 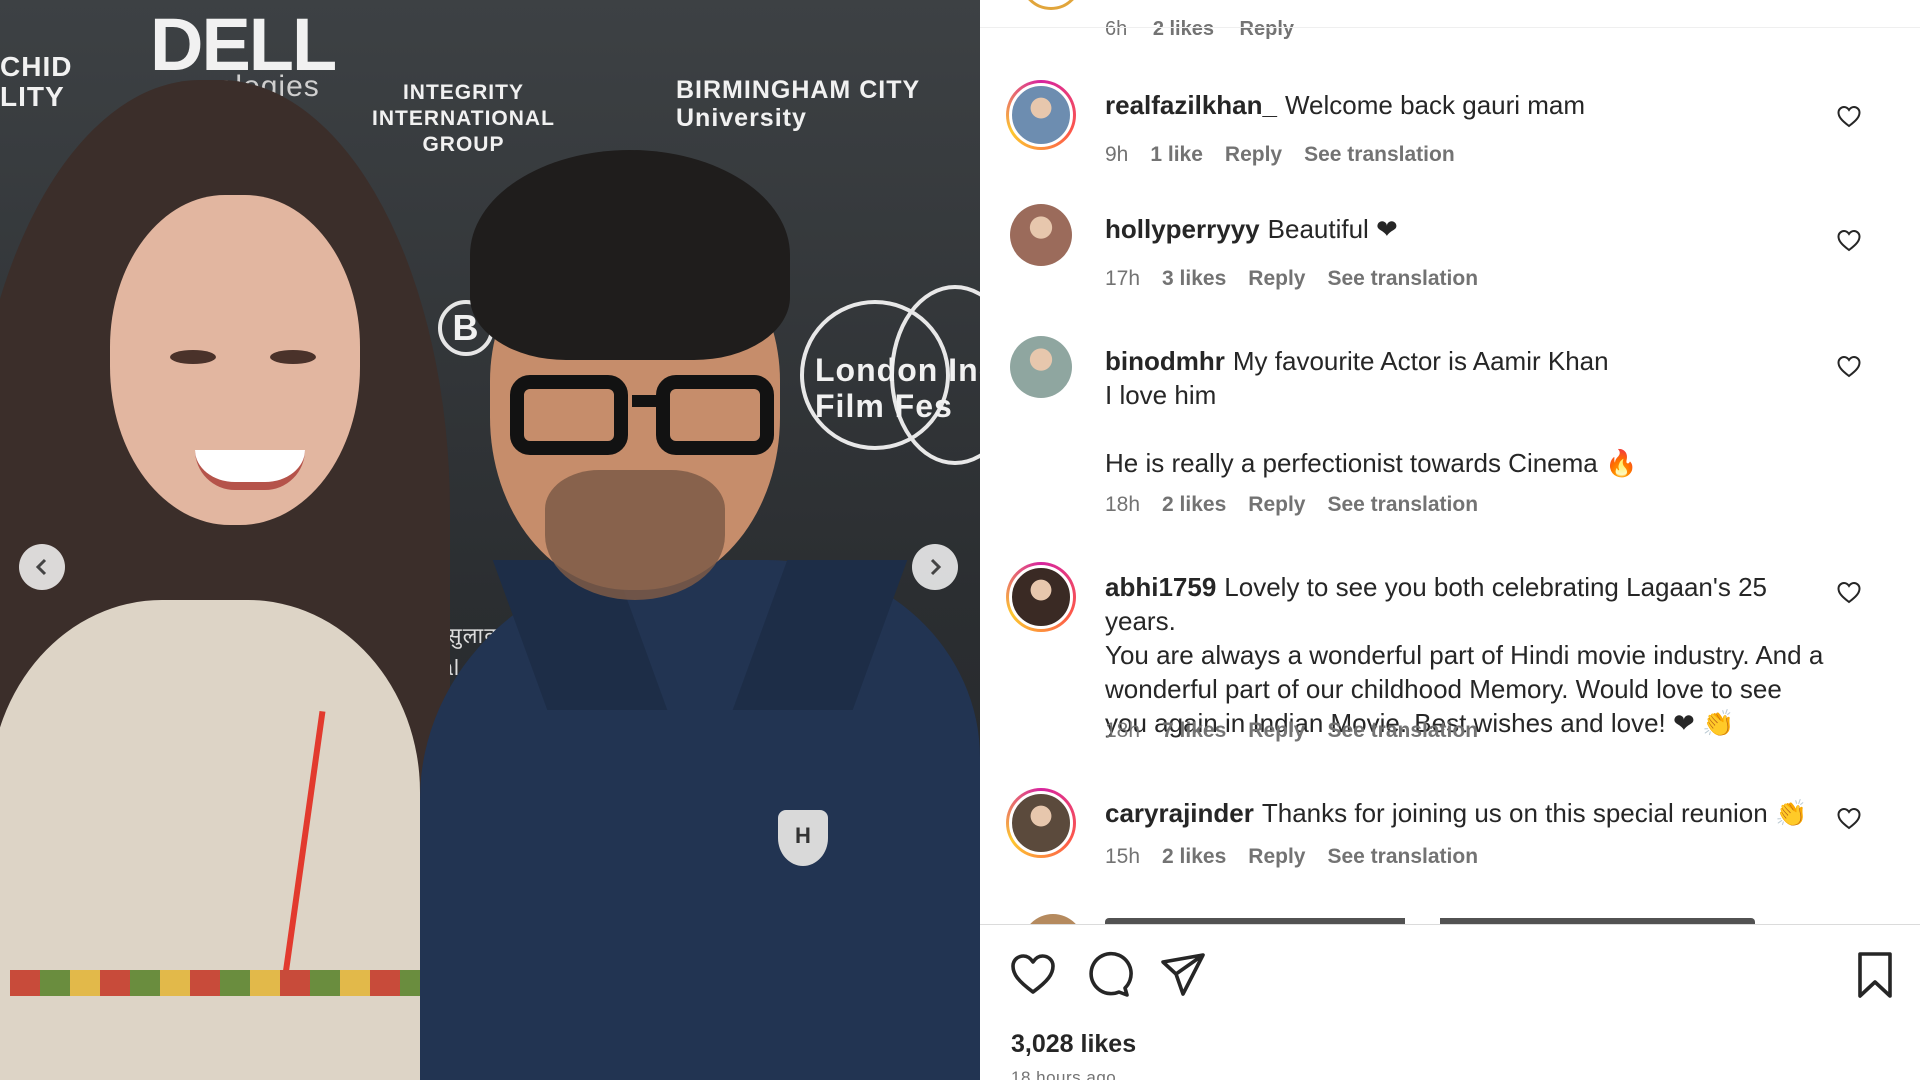 I want to click on comment-time: 15h, so click(x=1123, y=856).